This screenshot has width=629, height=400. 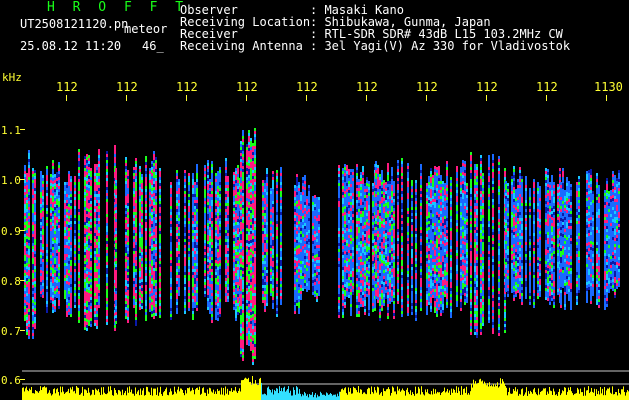 I want to click on date-time: 25.08.12 11:20, so click(x=71, y=46).